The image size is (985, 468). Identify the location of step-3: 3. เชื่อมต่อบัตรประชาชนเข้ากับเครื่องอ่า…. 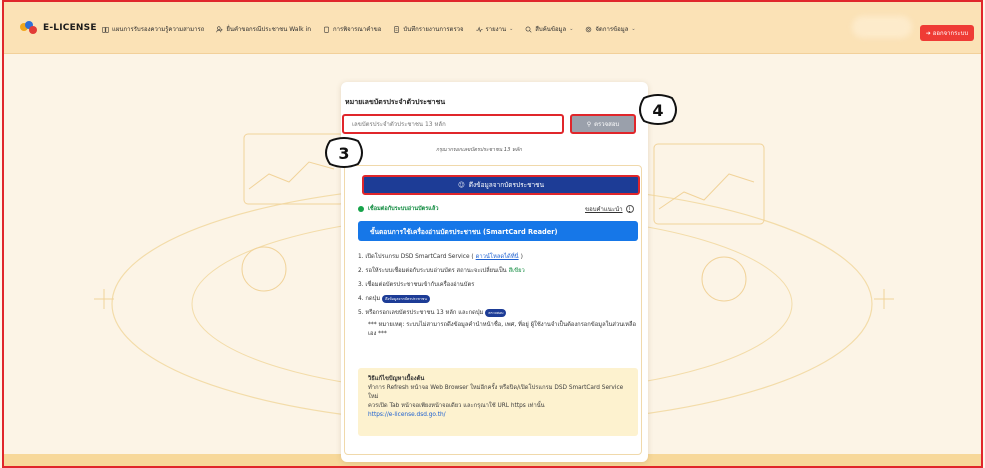
(498, 285).